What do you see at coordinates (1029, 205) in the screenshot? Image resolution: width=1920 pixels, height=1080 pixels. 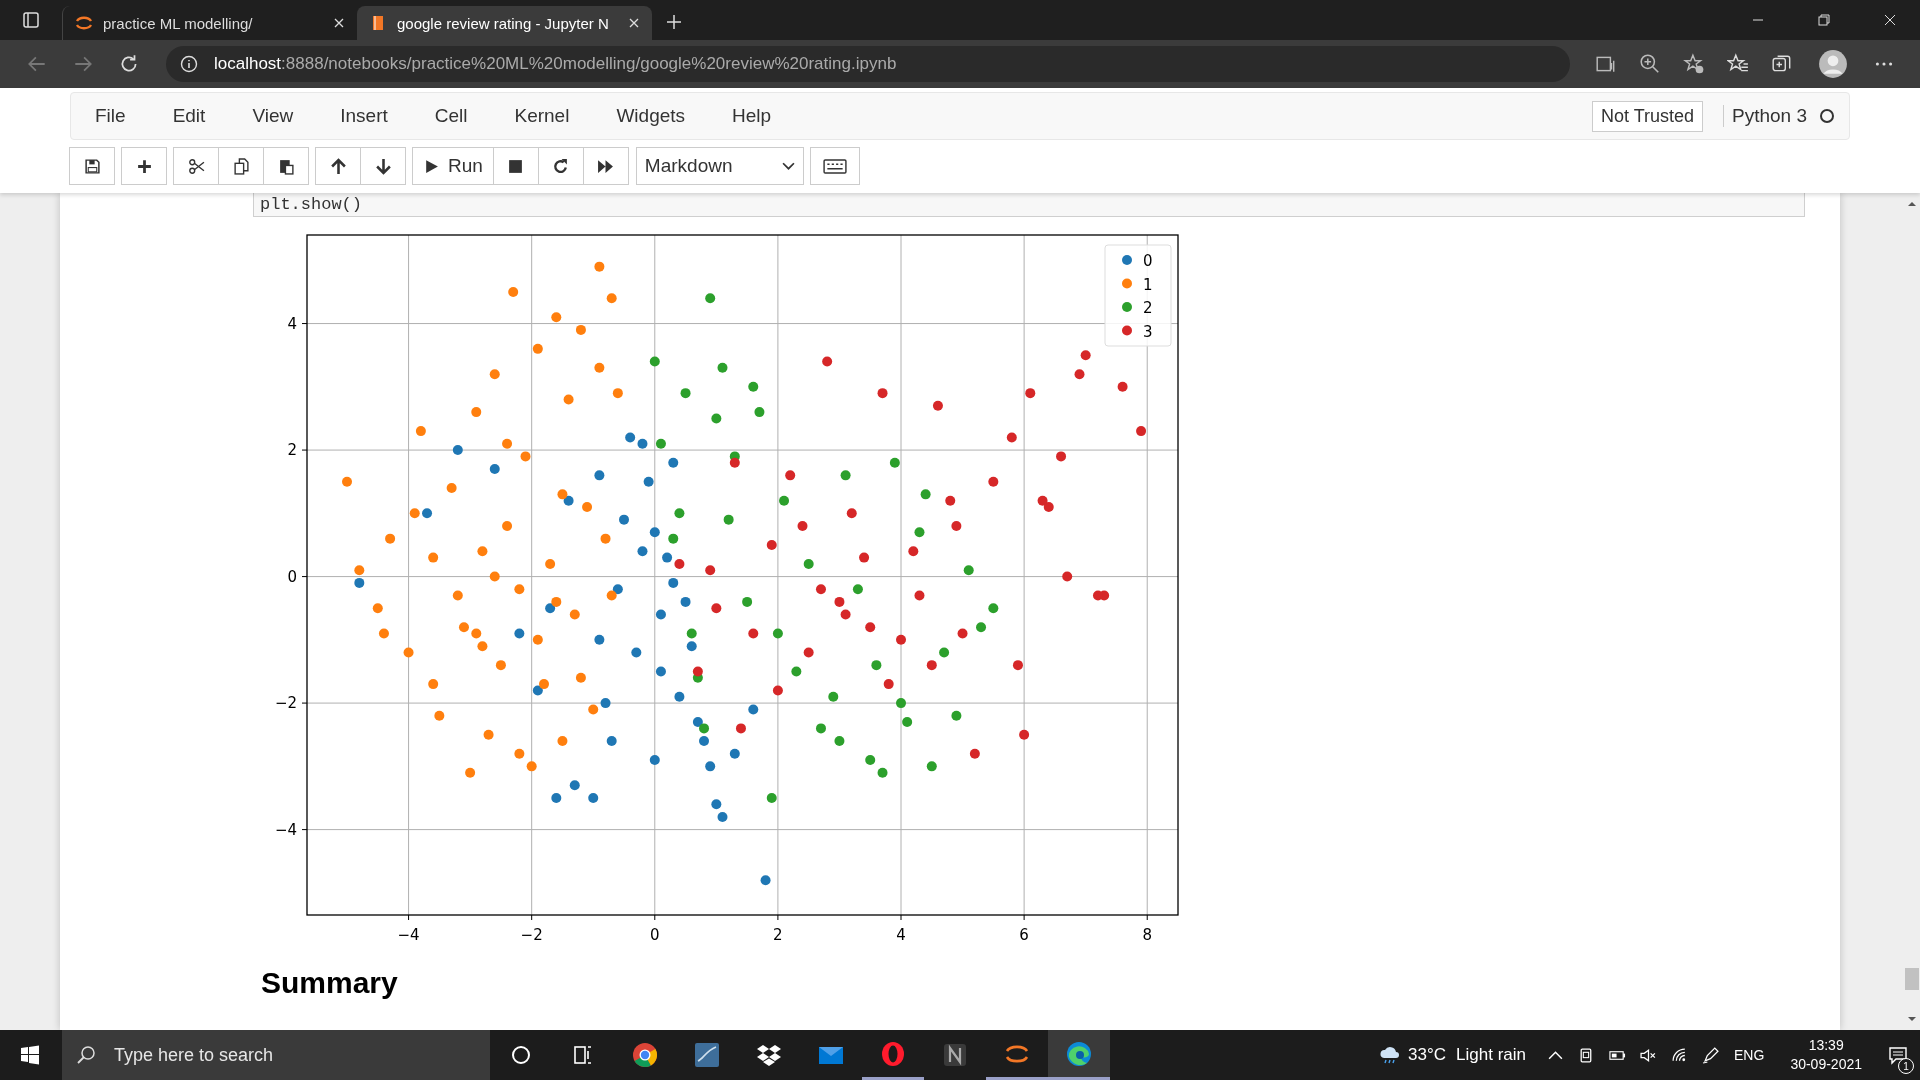 I see `code-cell: plt.show()` at bounding box center [1029, 205].